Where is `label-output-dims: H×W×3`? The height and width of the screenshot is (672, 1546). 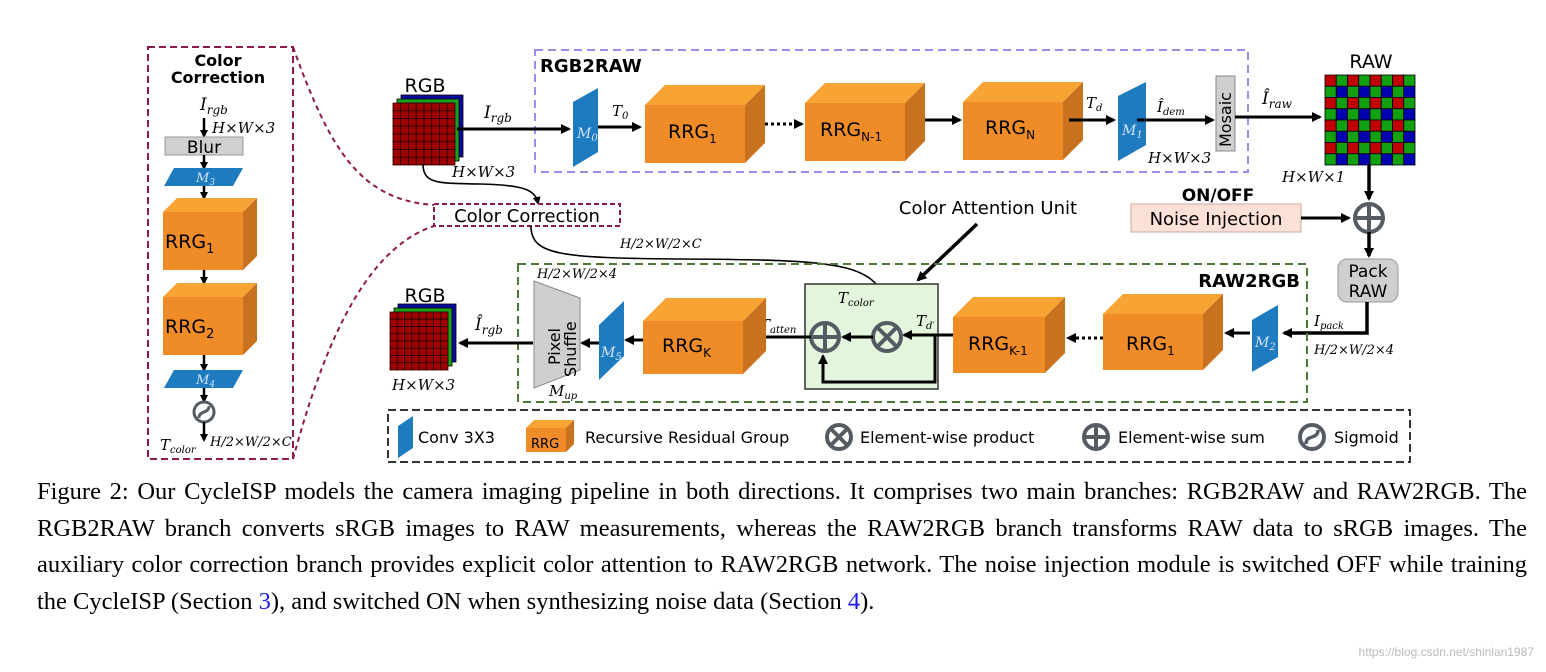
label-output-dims: H×W×3 is located at coordinates (423, 385).